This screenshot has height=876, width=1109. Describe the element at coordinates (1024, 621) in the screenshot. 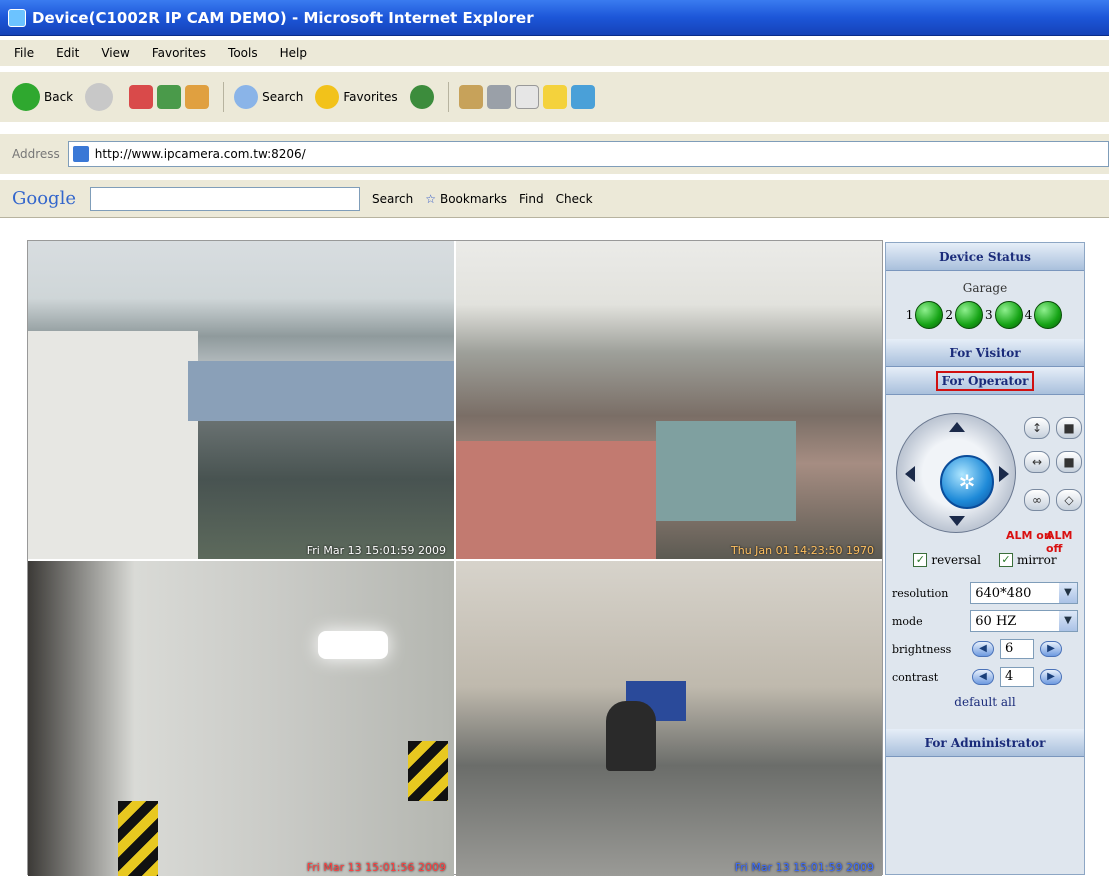

I see `mode-select: 60 HZ ▼` at that location.